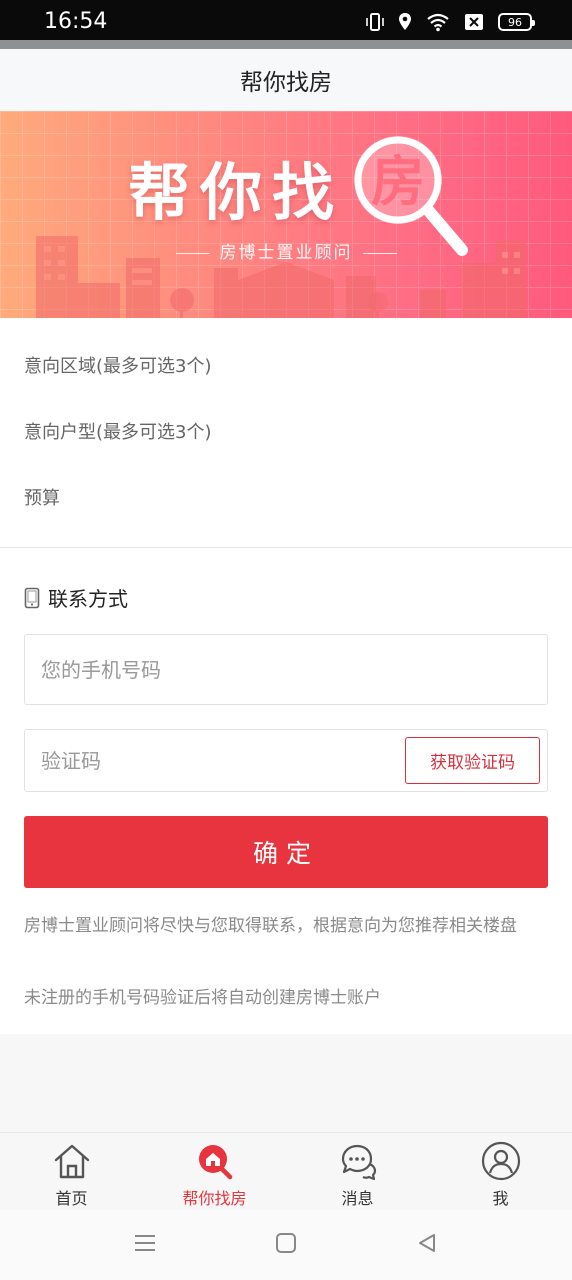 Image resolution: width=572 pixels, height=1280 pixels. Describe the element at coordinates (32, 597) in the screenshot. I see `phone-icon` at that location.